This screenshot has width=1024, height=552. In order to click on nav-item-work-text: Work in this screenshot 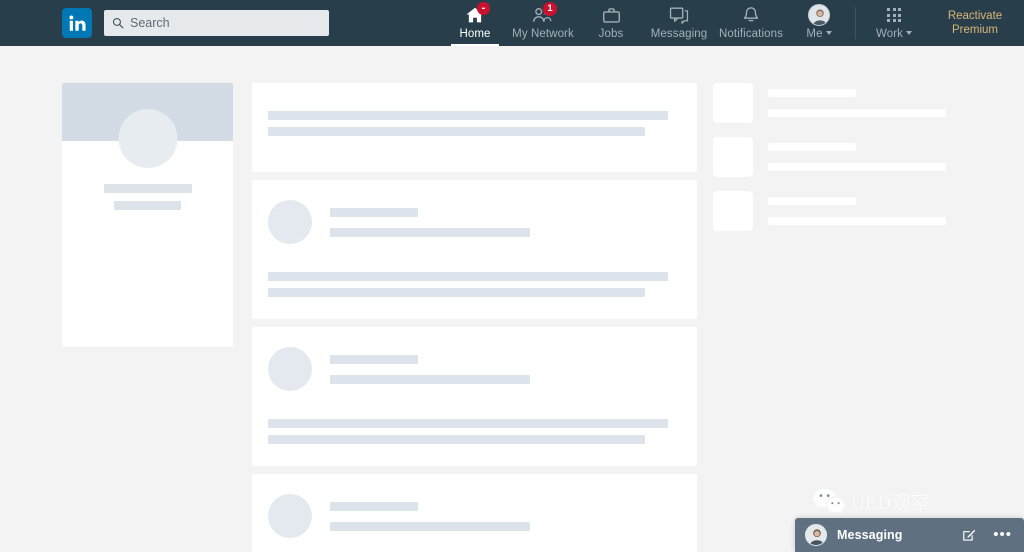, I will do `click(889, 34)`.